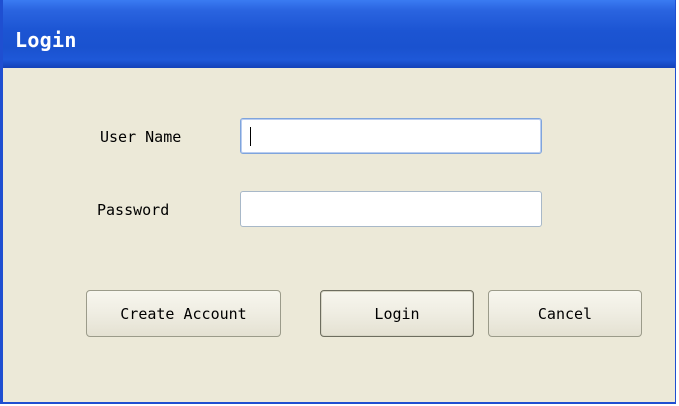 The width and height of the screenshot is (679, 406). I want to click on create-account-button: Create Account, so click(183, 313).